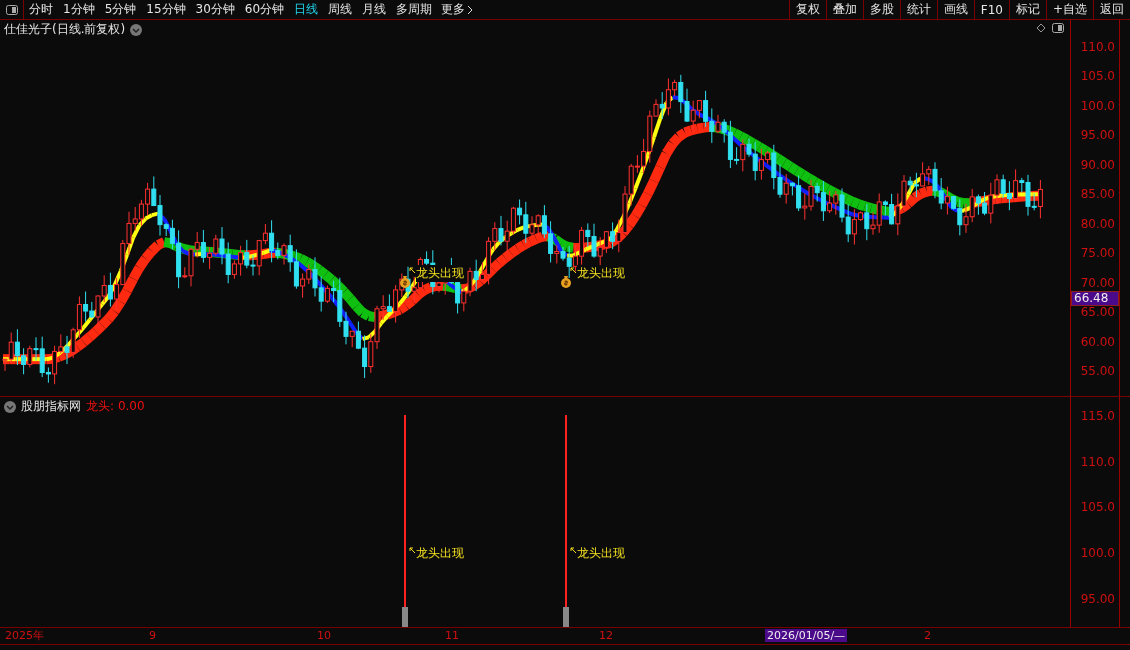 Image resolution: width=1130 pixels, height=650 pixels. What do you see at coordinates (1097, 370) in the screenshot?
I see `axis-label: 55.00` at bounding box center [1097, 370].